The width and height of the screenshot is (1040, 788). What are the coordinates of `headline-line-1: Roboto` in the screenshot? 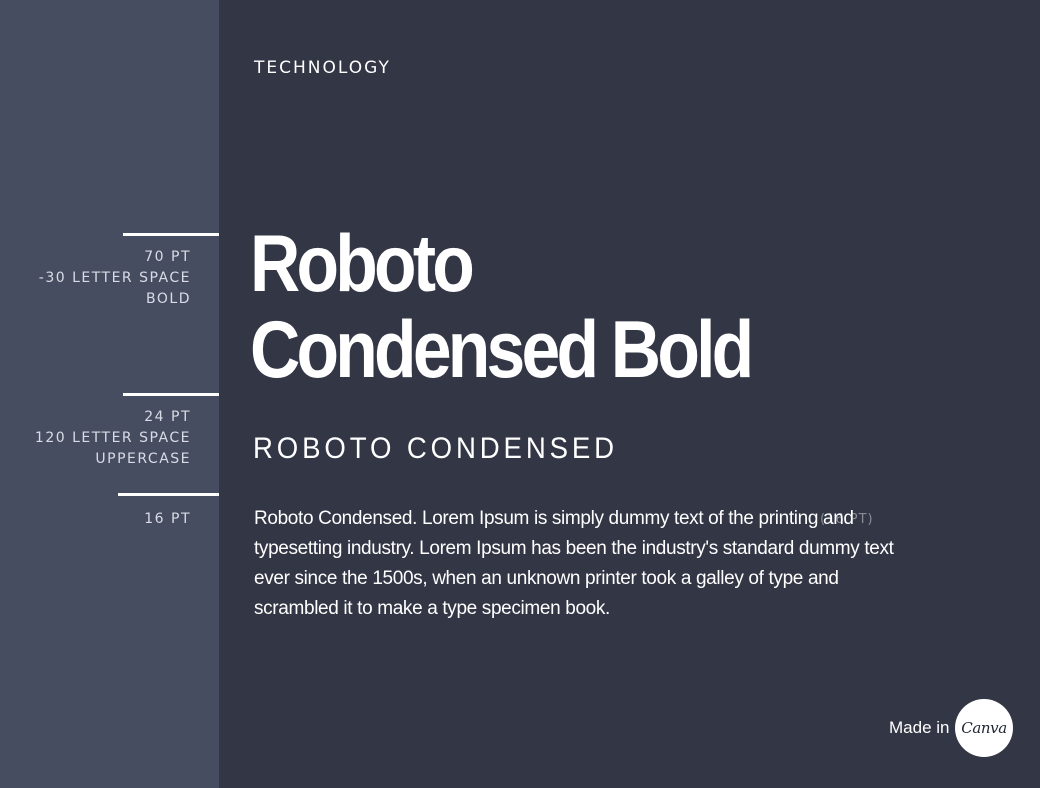 It's located at (362, 264).